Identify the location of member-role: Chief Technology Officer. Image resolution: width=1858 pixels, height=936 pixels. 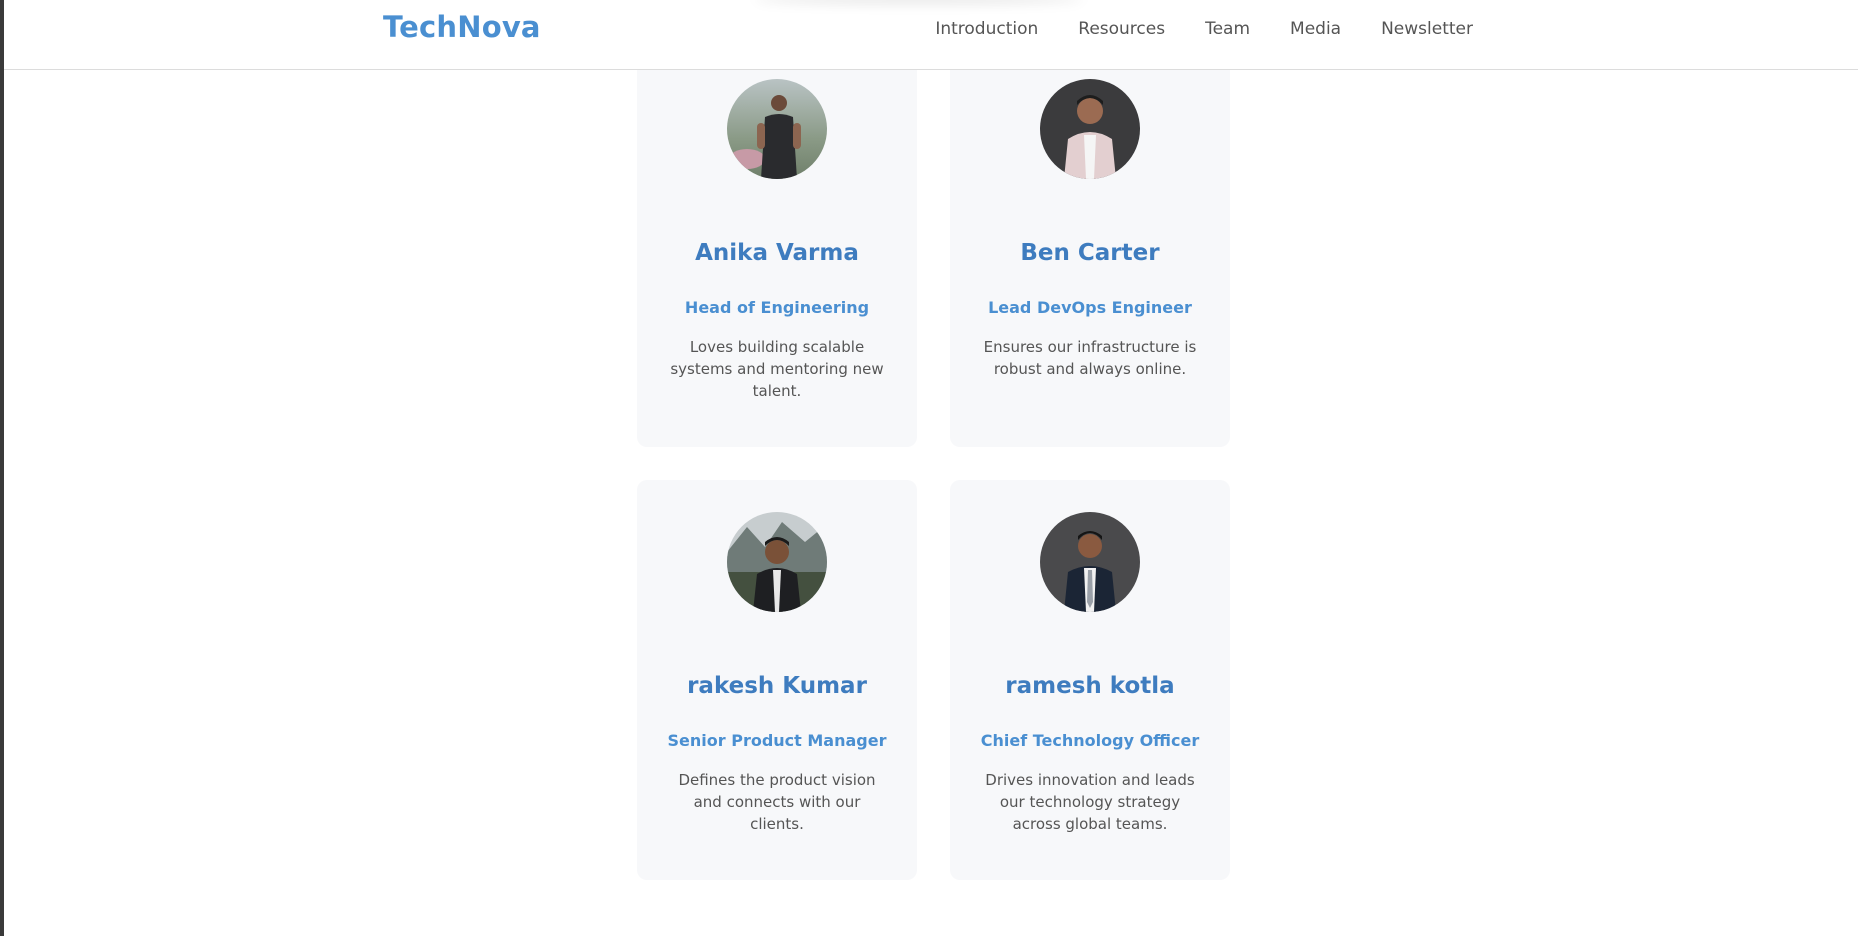
(1090, 740).